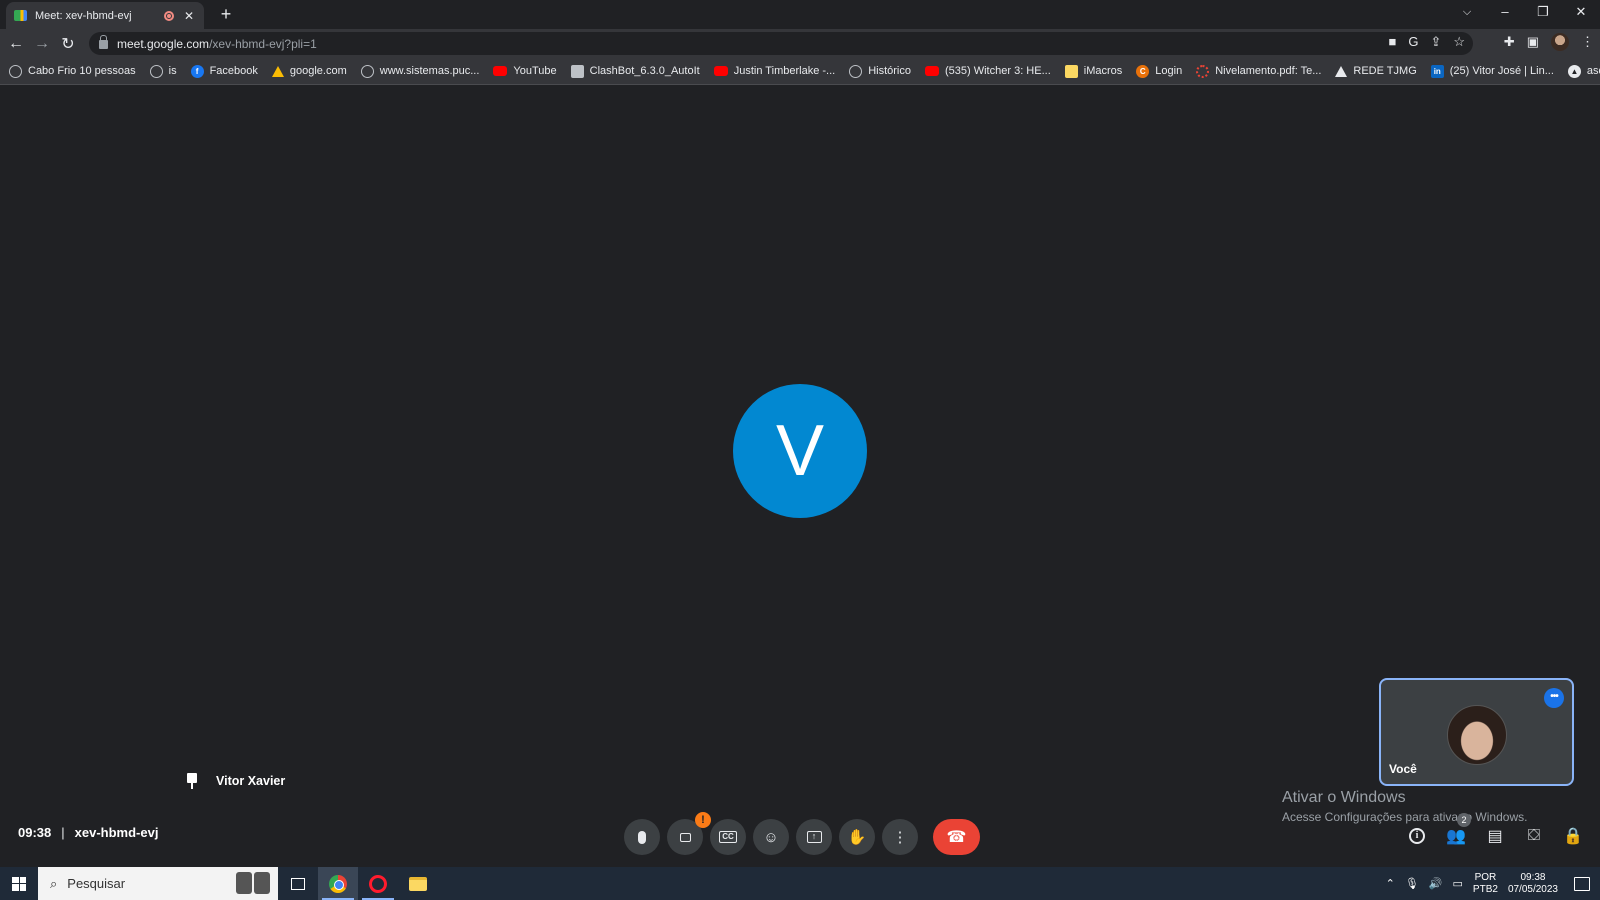  I want to click on chrome-menu-icon: ⋮, so click(1587, 42).